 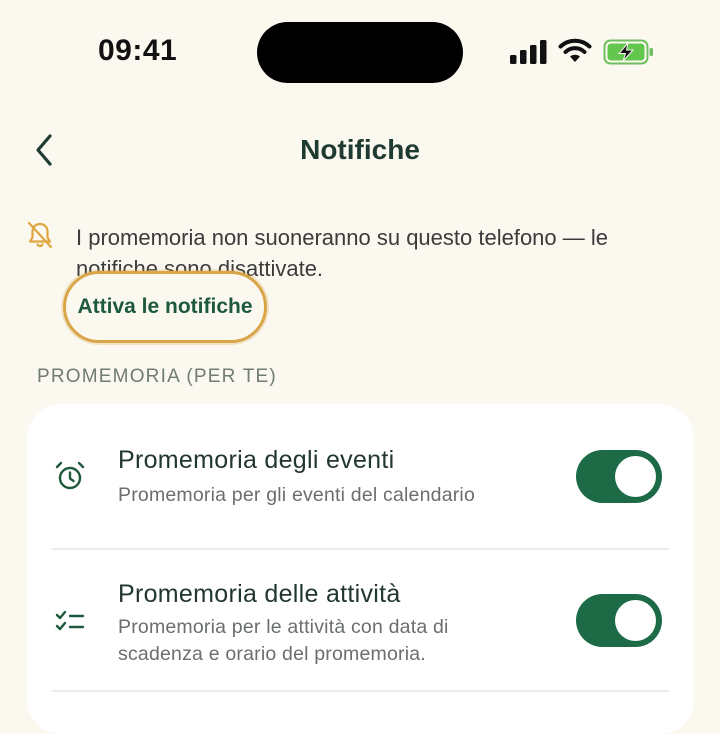 What do you see at coordinates (40, 235) in the screenshot?
I see `bell-off-icon` at bounding box center [40, 235].